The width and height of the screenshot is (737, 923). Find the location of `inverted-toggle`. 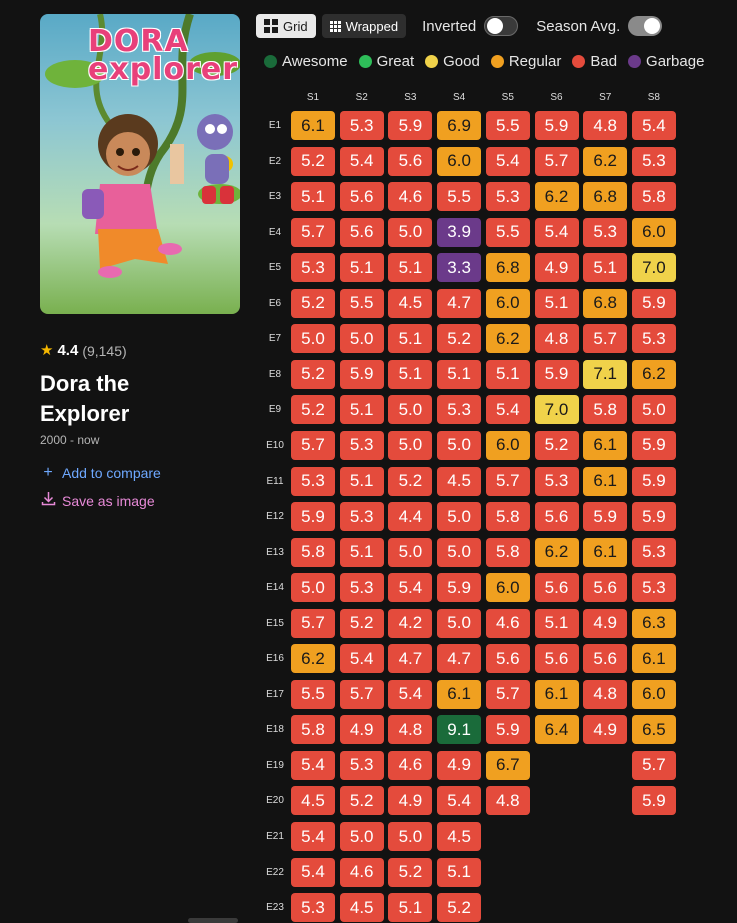

inverted-toggle is located at coordinates (501, 26).